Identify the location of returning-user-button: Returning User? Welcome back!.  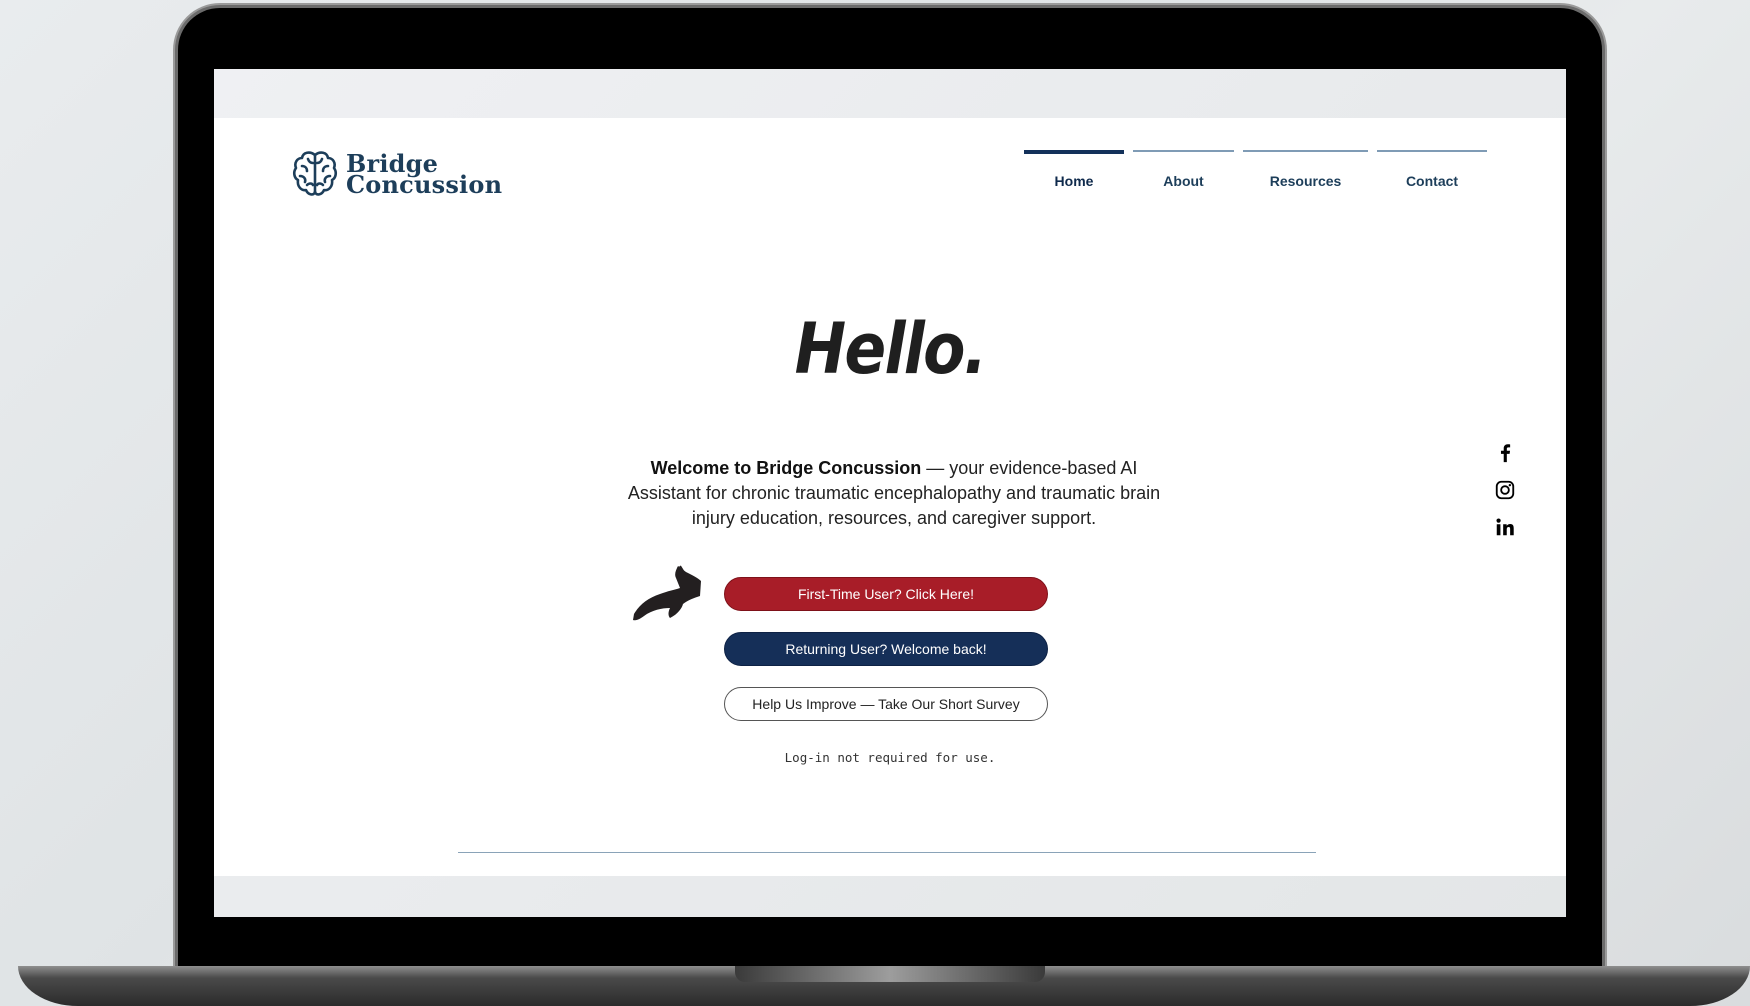
(886, 649).